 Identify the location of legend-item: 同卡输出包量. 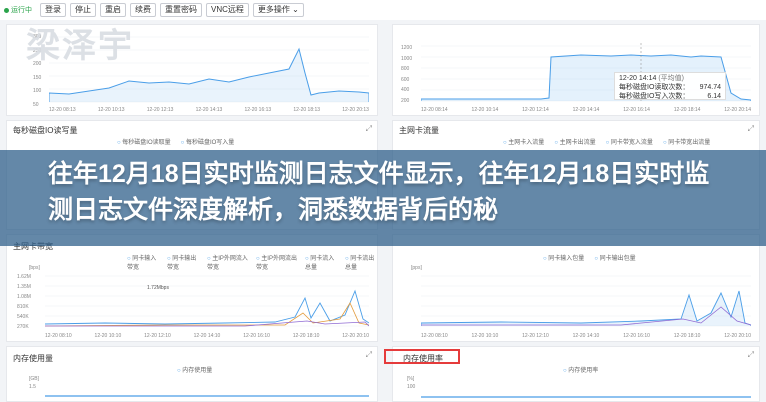
(615, 257).